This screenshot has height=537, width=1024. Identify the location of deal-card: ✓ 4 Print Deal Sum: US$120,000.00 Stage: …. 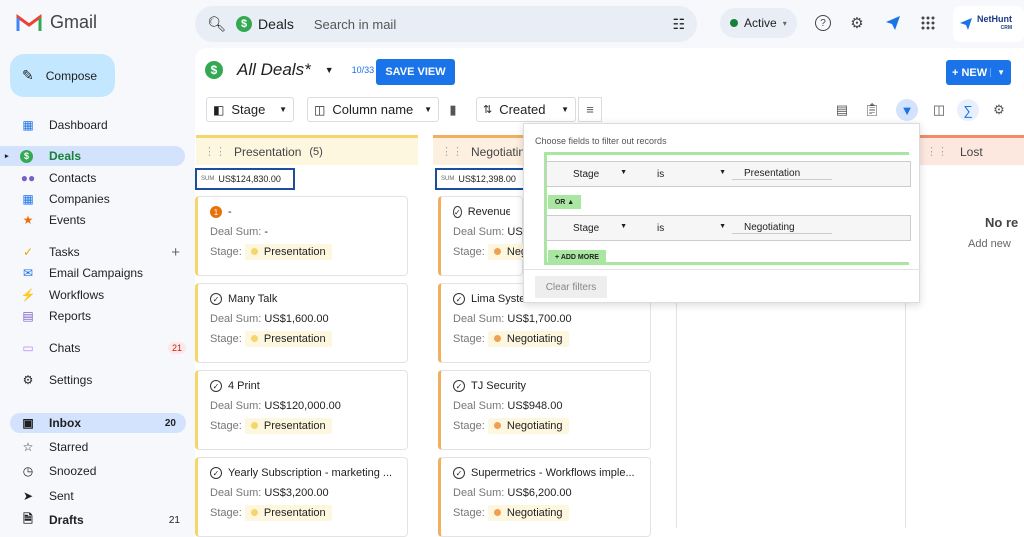
(301, 410).